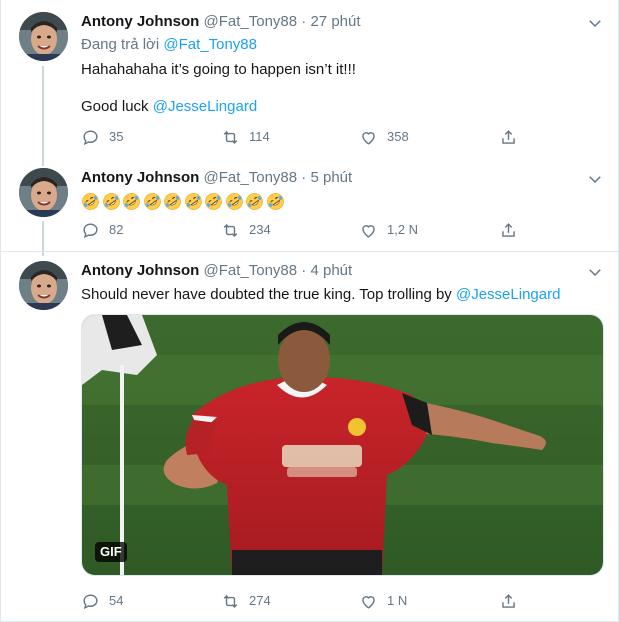 This screenshot has width=619, height=622. I want to click on reply-button: 82, so click(102, 230).